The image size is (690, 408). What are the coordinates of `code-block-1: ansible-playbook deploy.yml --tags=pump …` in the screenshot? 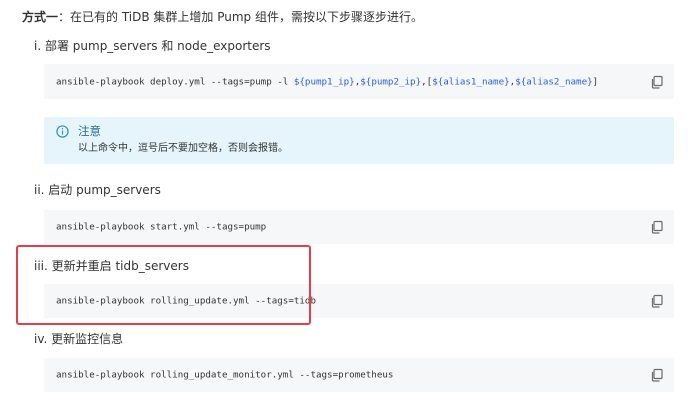 It's located at (359, 81).